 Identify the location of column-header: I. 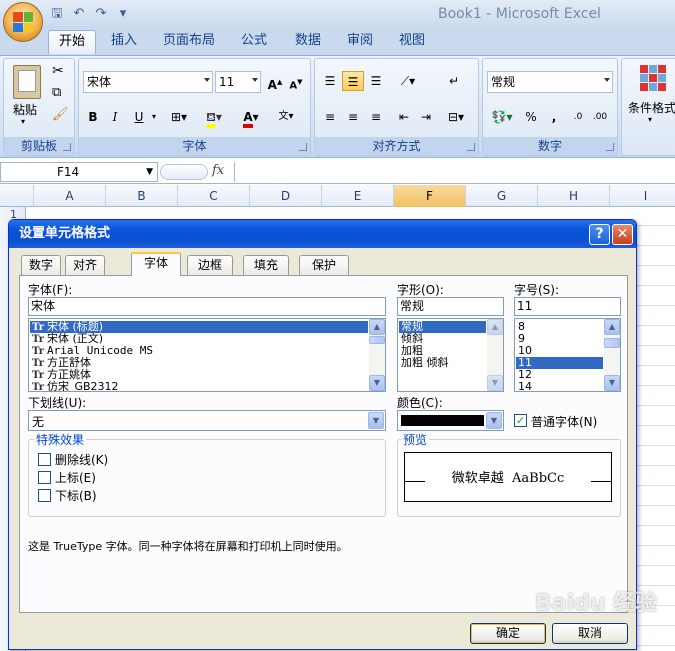
(642, 196).